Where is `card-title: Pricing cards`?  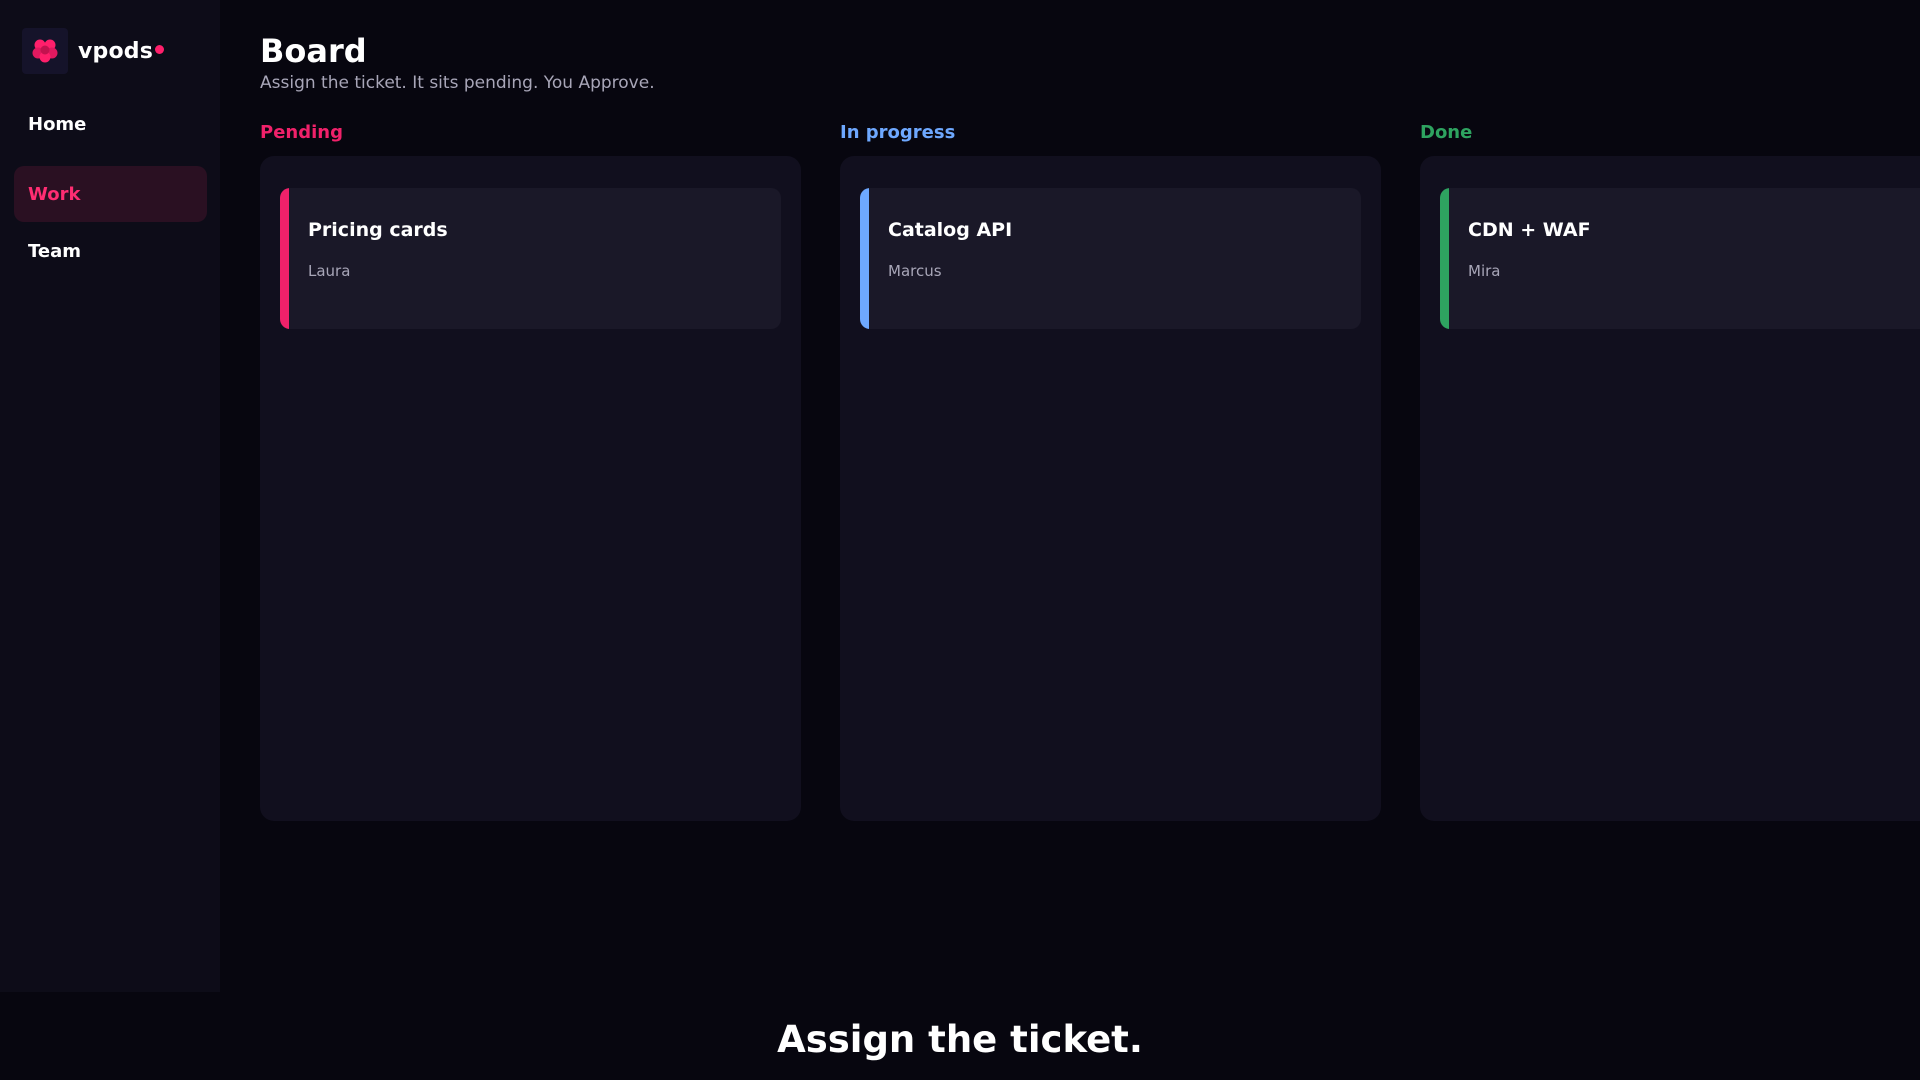
card-title: Pricing cards is located at coordinates (378, 230).